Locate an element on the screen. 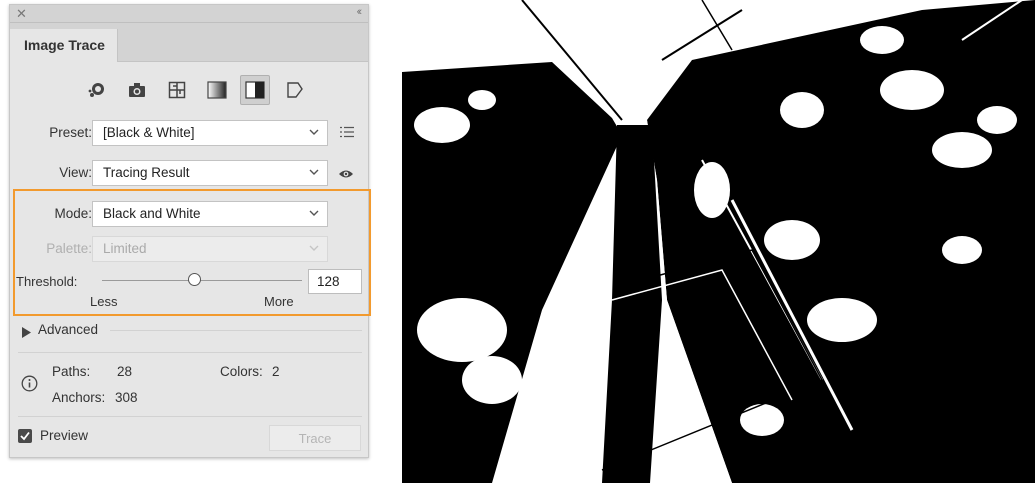  less-label: Less is located at coordinates (104, 301).